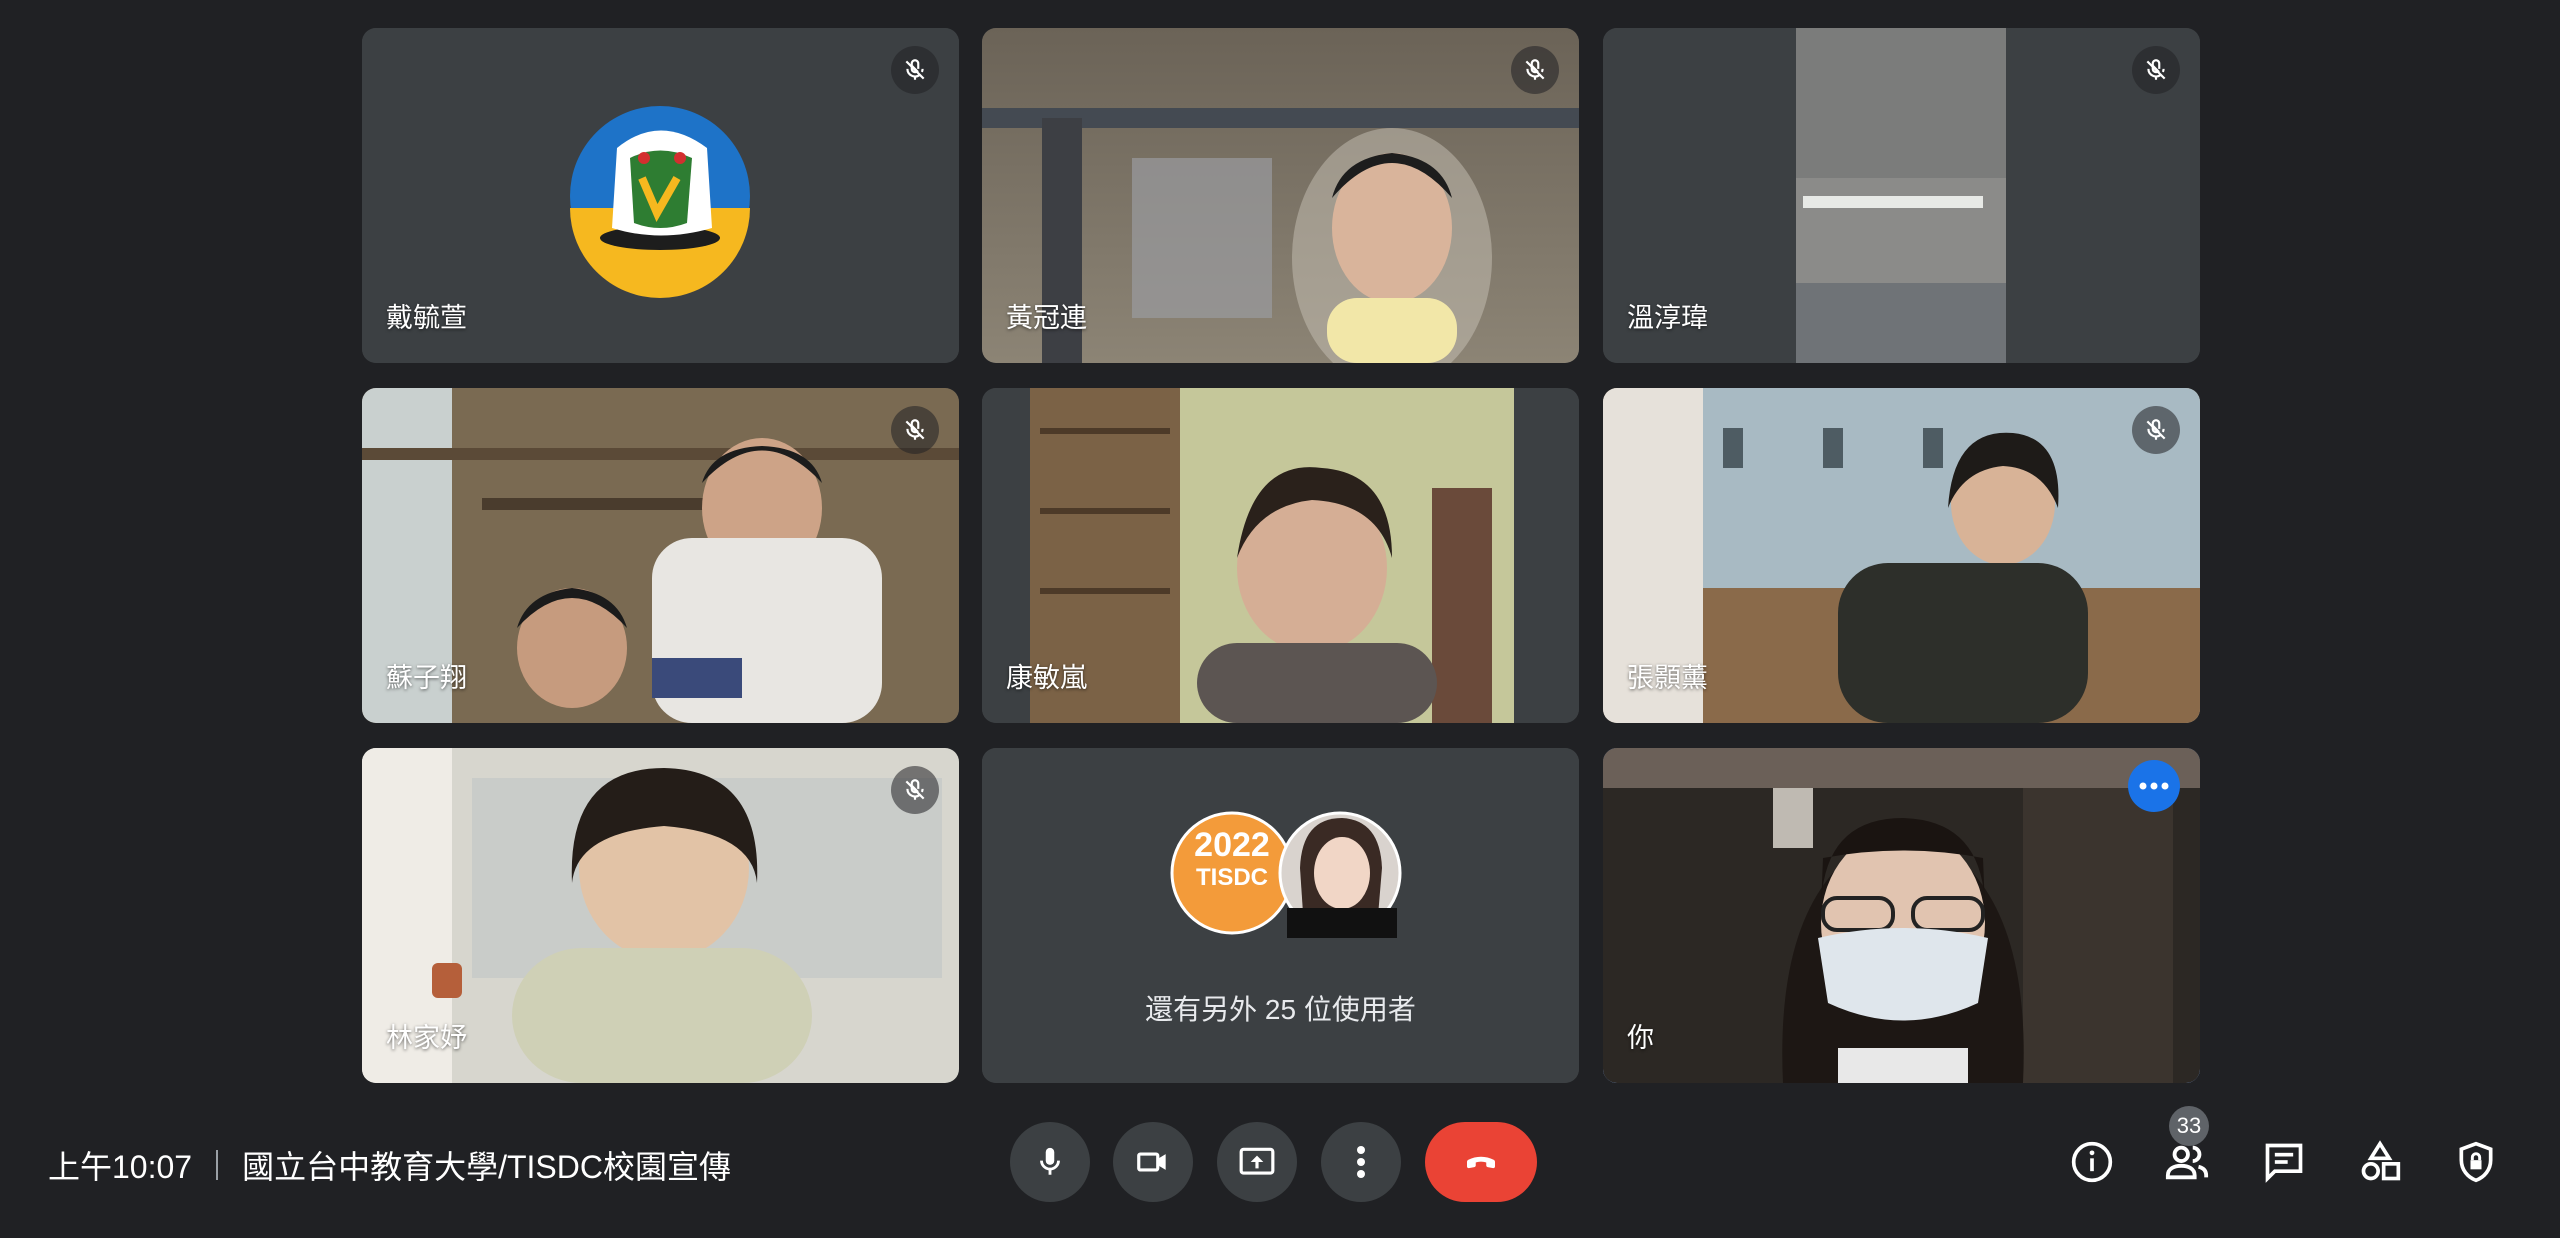  I want to click on call-end-icon, so click(1481, 1162).